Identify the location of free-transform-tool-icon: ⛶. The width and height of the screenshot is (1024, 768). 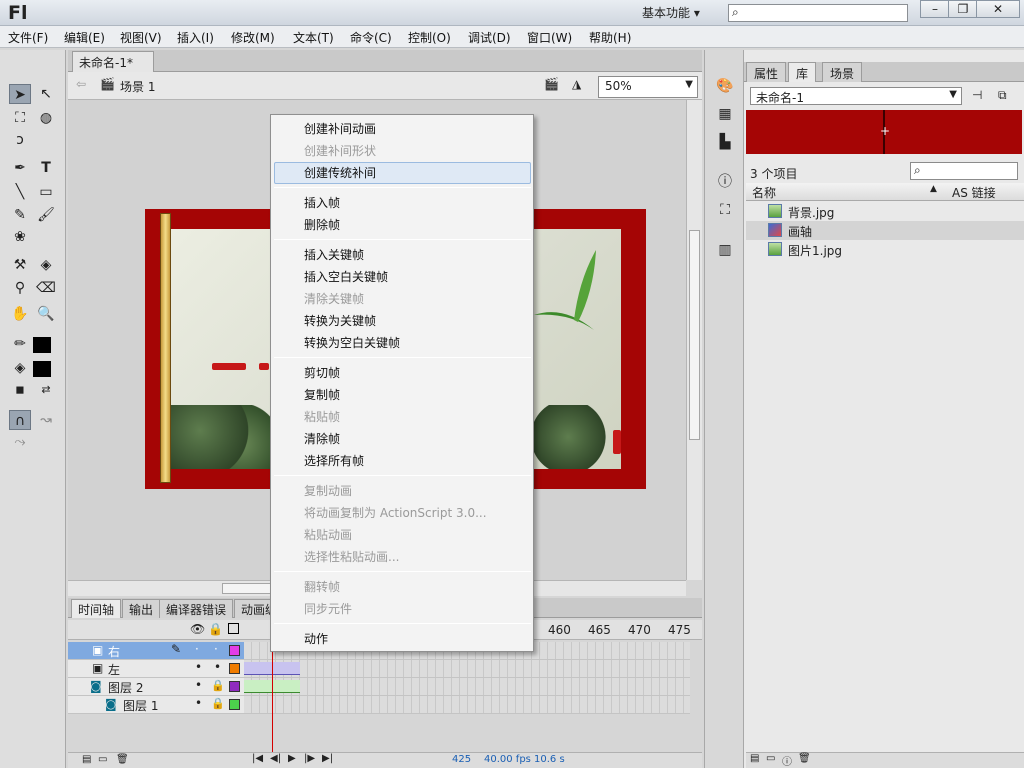
(20, 118).